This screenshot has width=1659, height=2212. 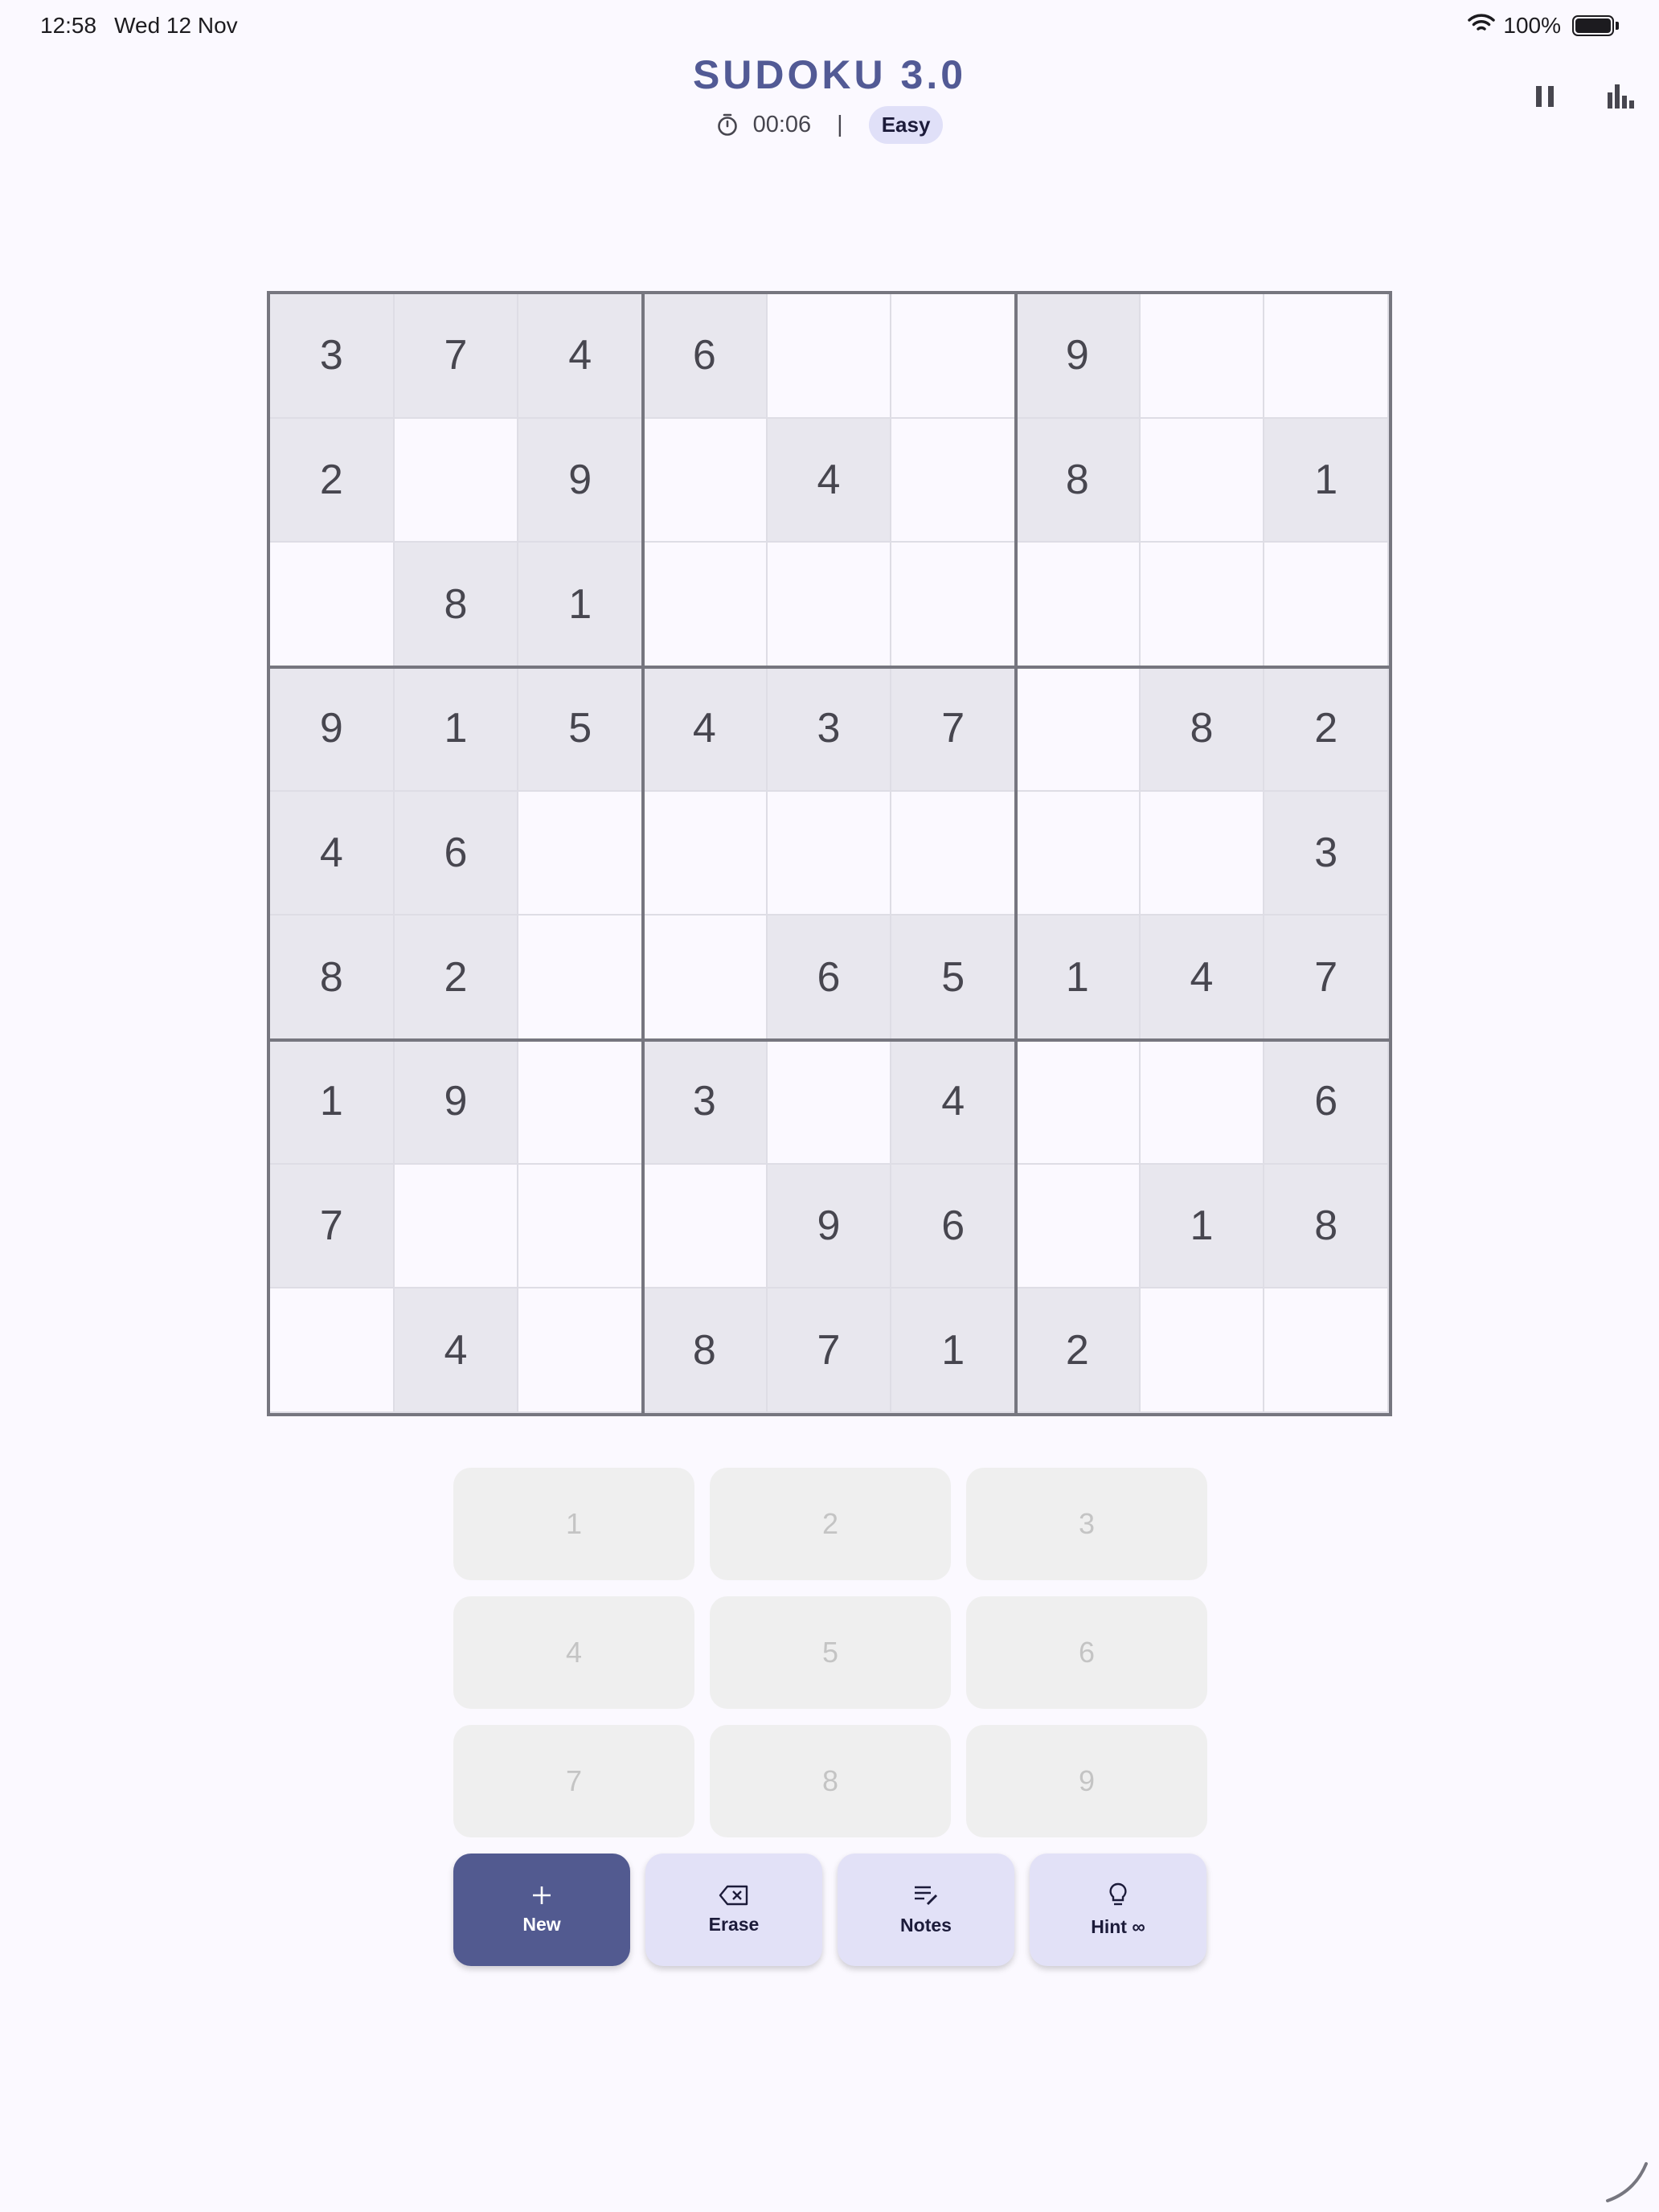 I want to click on number-key: 4, so click(x=573, y=1652).